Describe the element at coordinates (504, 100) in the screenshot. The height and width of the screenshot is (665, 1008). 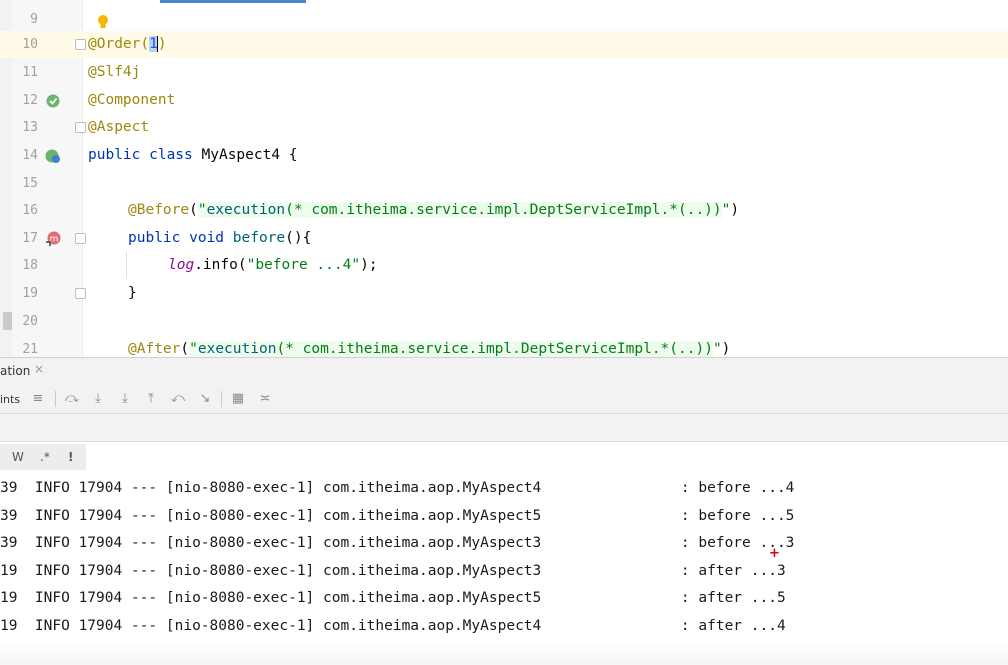
I see `code-line: 12 @Component` at that location.